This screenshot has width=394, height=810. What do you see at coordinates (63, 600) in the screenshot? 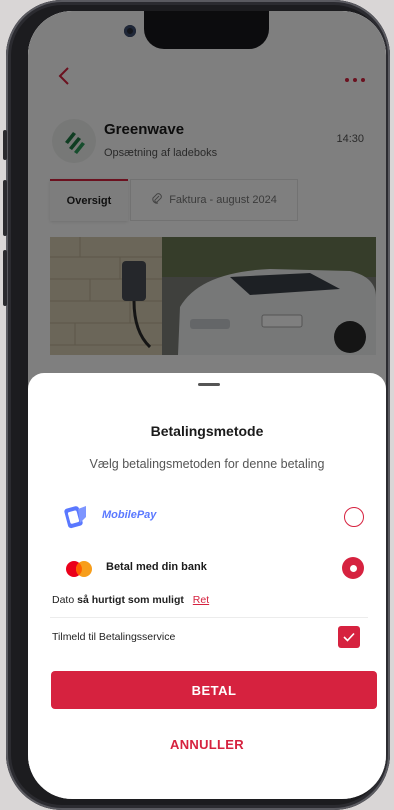
I see `date-prefix: Dato` at bounding box center [63, 600].